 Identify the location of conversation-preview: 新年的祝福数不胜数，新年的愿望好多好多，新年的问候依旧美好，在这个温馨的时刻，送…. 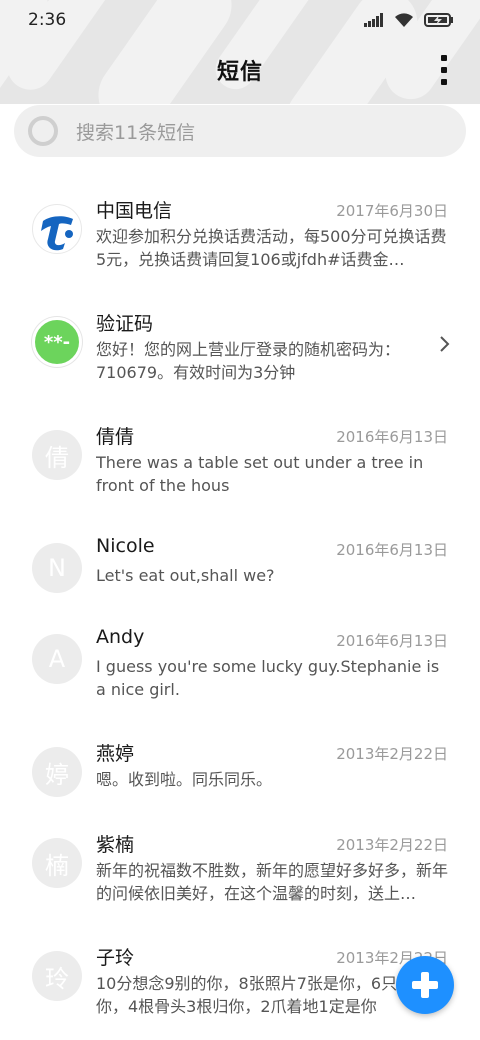
(272, 882).